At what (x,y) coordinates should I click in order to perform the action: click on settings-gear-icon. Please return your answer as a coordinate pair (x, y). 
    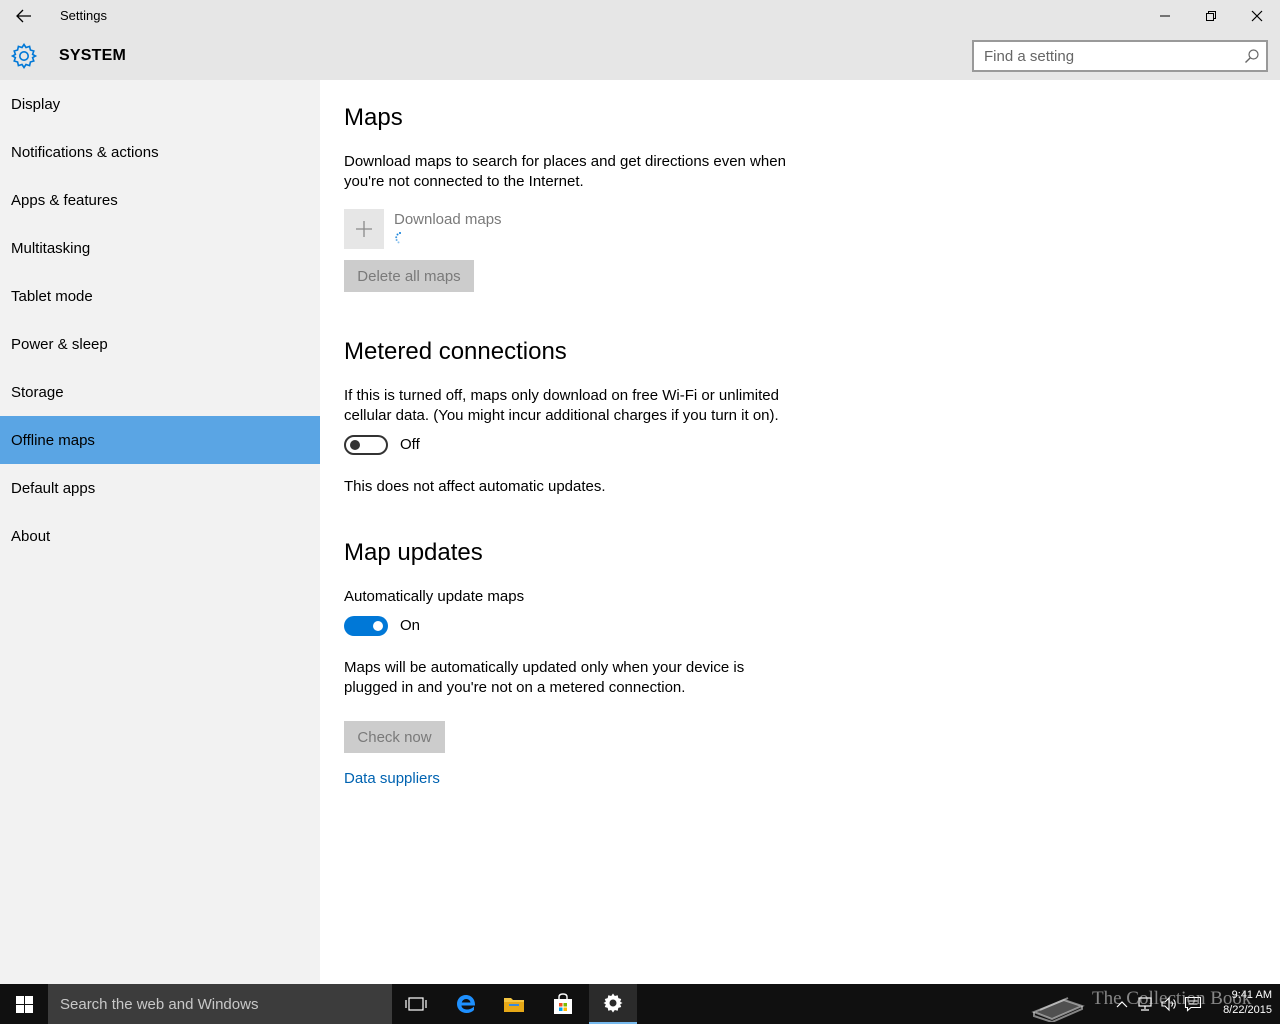
    Looking at the image, I should click on (613, 1003).